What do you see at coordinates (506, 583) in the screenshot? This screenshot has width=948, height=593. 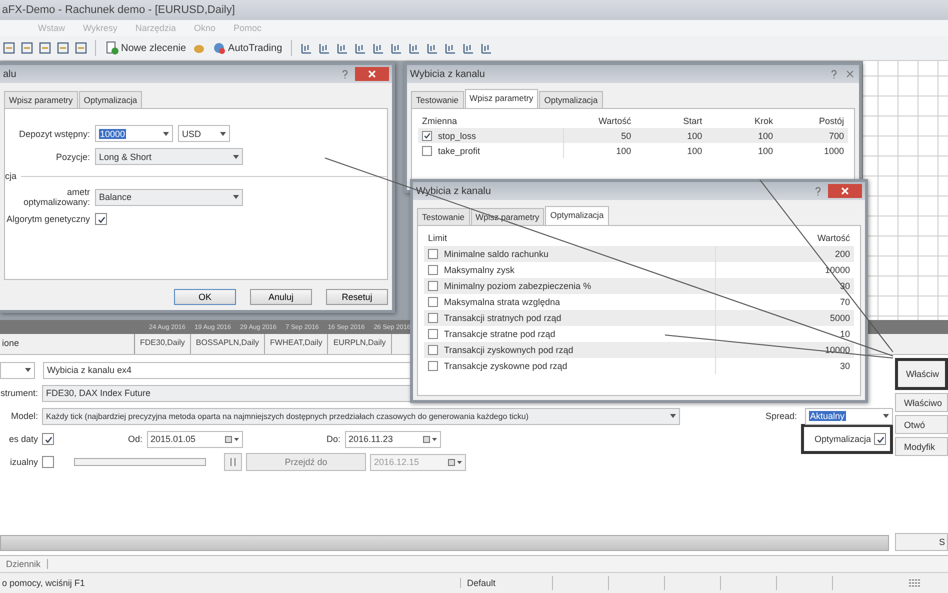 I see `status-text: Default` at bounding box center [506, 583].